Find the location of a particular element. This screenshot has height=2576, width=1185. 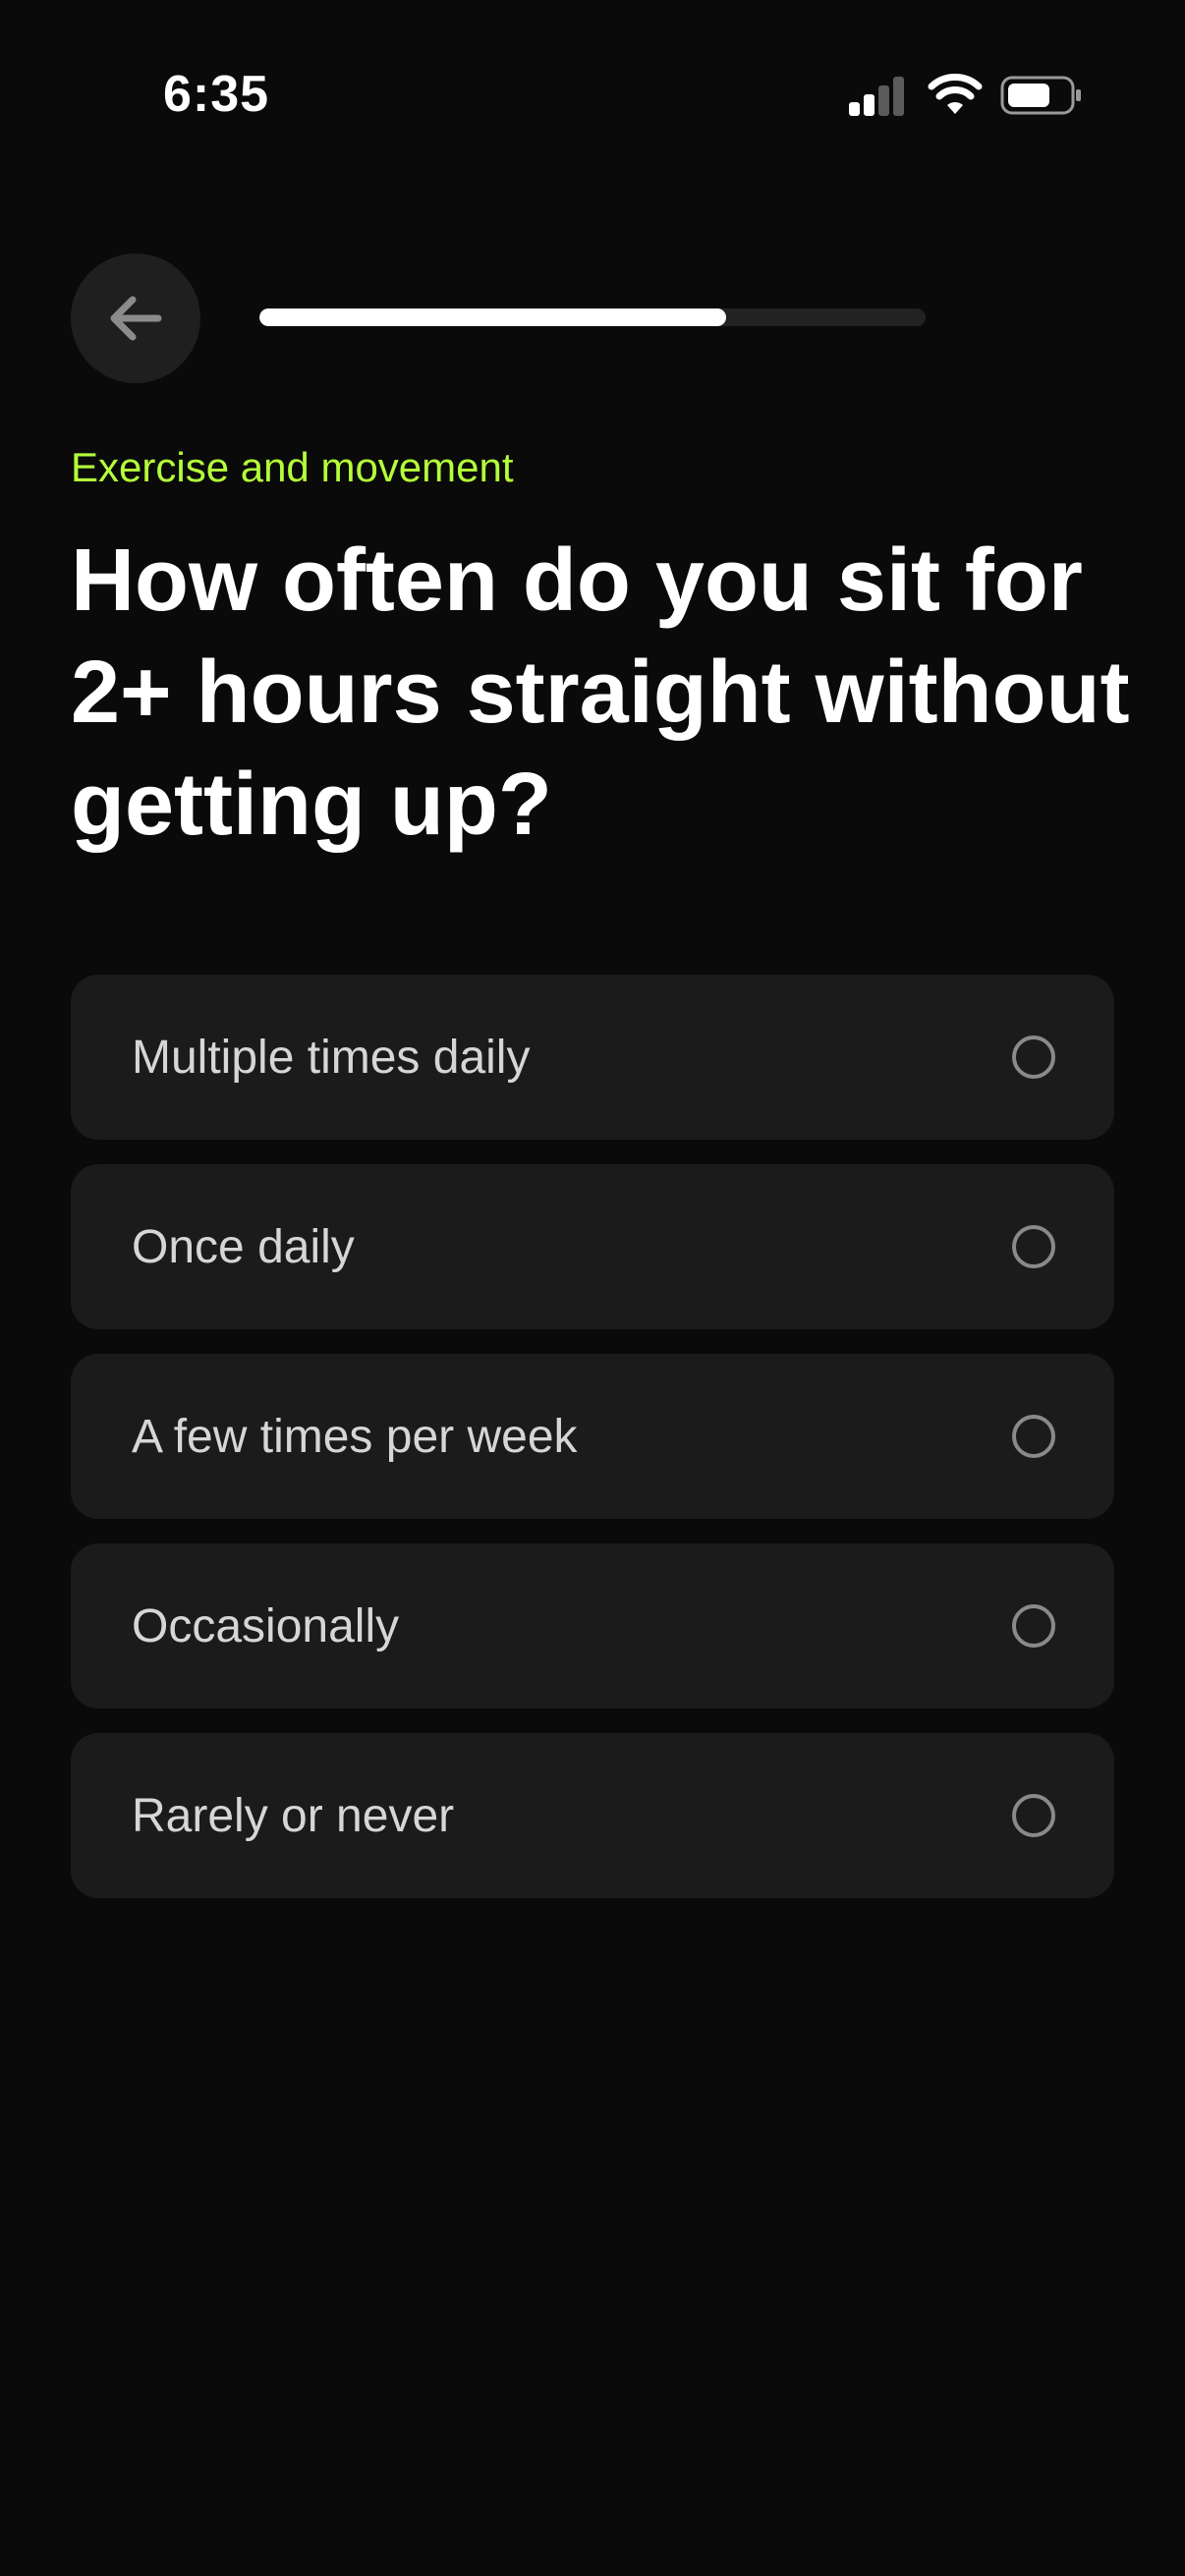

cellular-signal-icon is located at coordinates (877, 96).